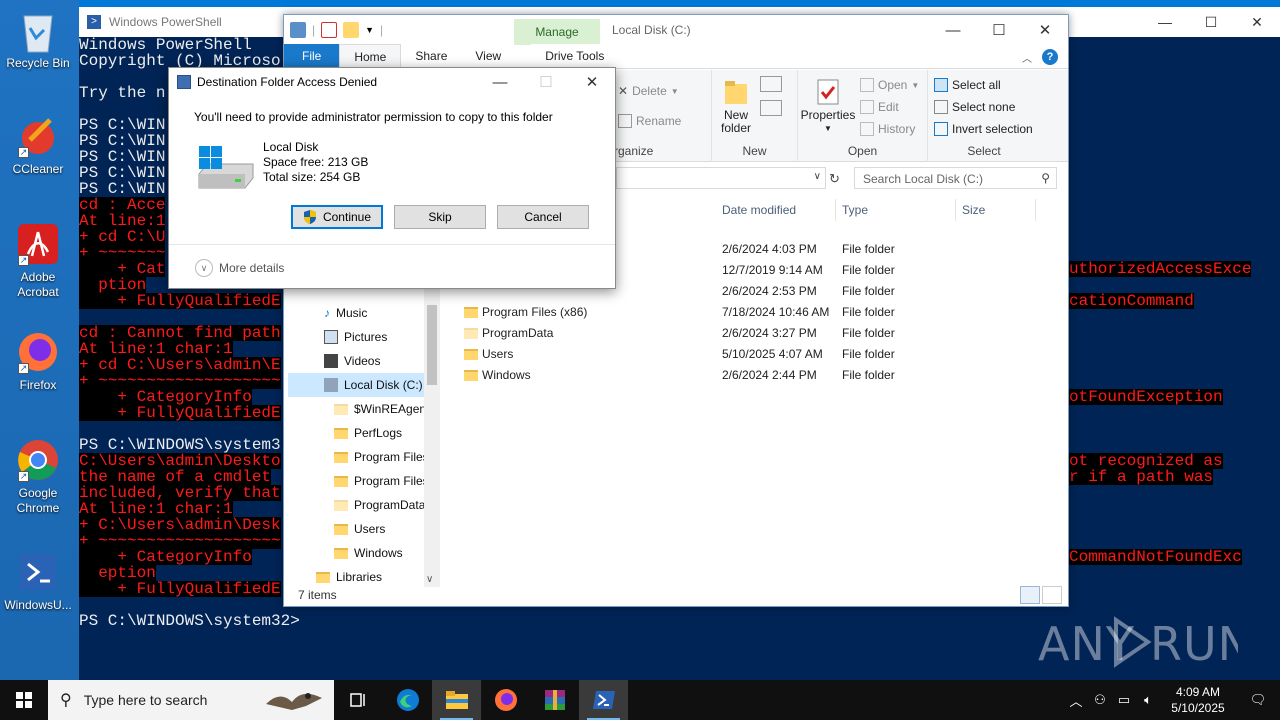 Image resolution: width=1280 pixels, height=720 pixels. What do you see at coordinates (1124, 700) in the screenshot?
I see `display-icon: ▭` at bounding box center [1124, 700].